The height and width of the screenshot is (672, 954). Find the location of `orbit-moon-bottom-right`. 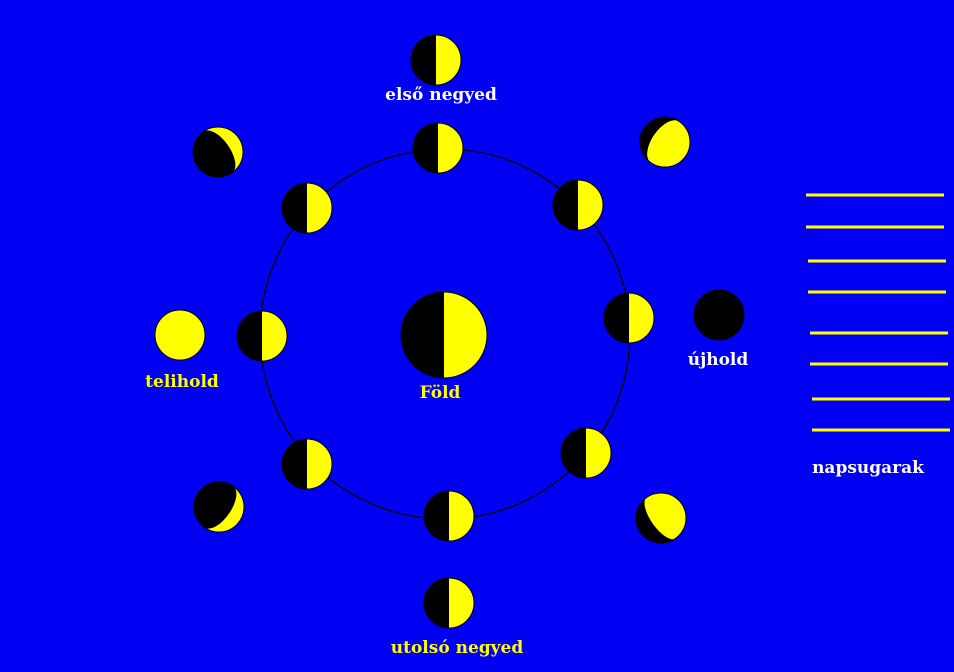

orbit-moon-bottom-right is located at coordinates (586, 453).